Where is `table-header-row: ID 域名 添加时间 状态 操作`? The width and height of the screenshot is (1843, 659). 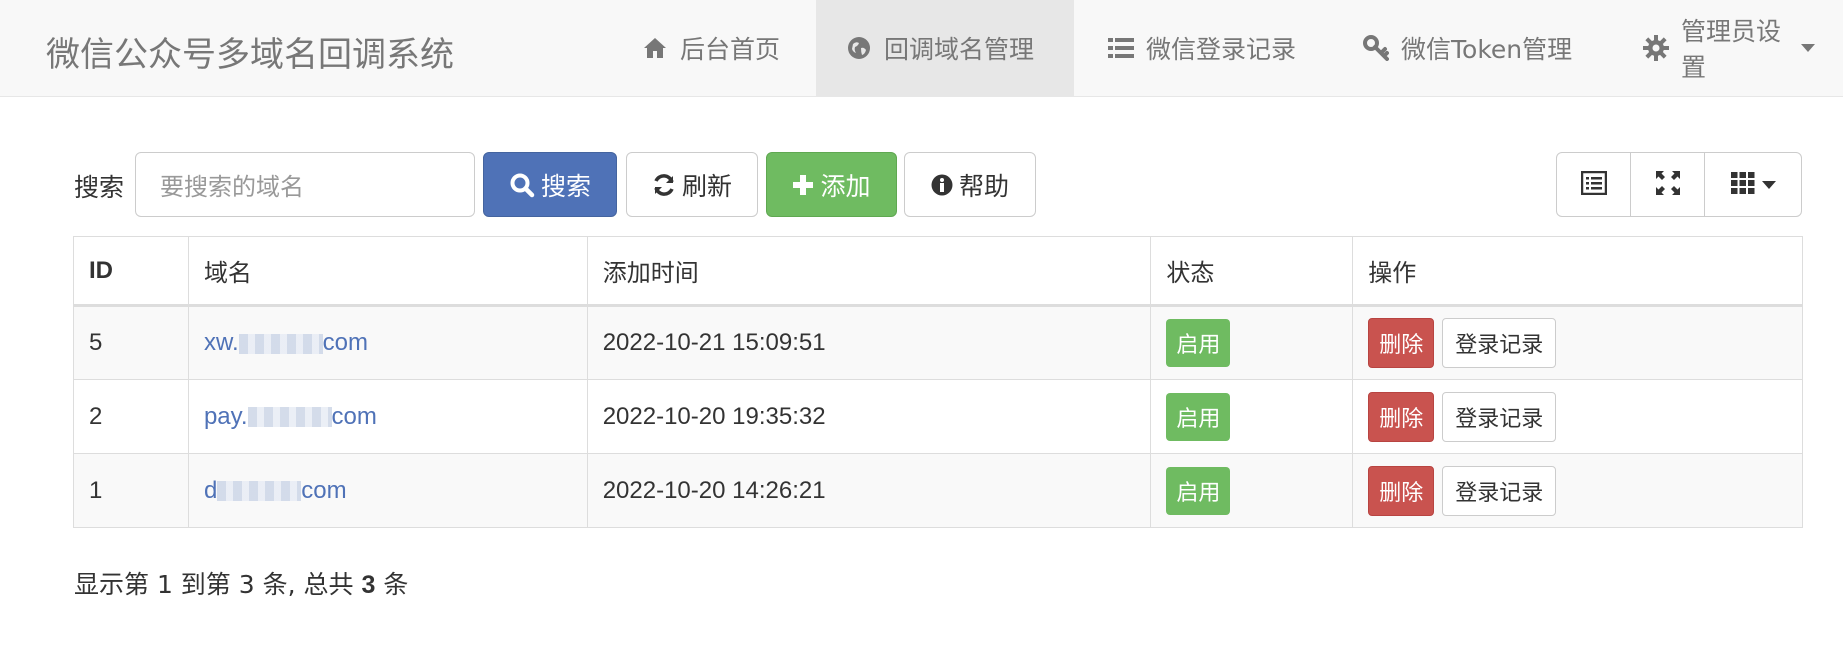
table-header-row: ID 域名 添加时间 状态 操作 is located at coordinates (938, 271).